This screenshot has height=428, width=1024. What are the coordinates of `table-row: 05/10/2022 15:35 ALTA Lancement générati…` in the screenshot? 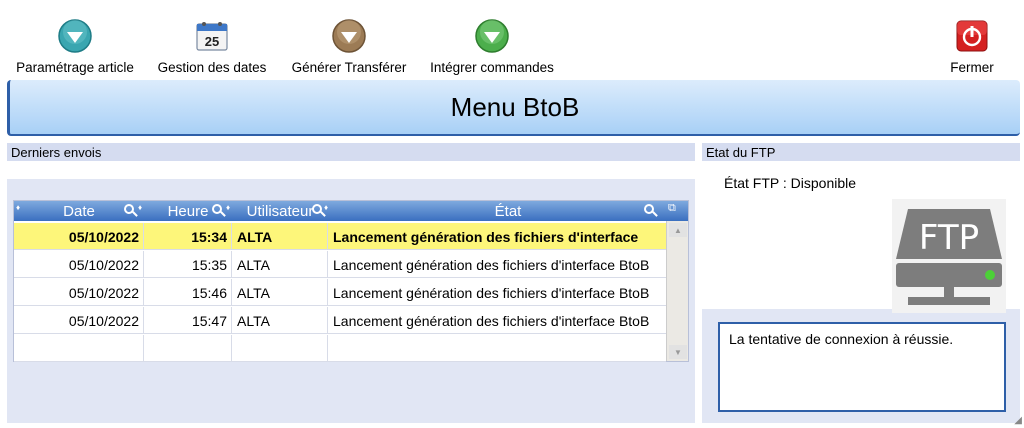 It's located at (340, 264).